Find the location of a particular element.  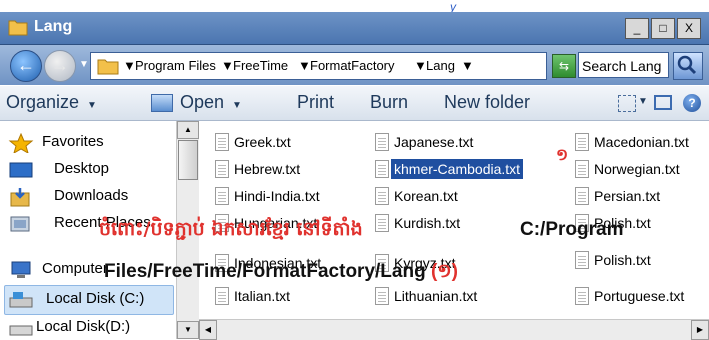

step-marker: ១ is located at coordinates (562, 154).